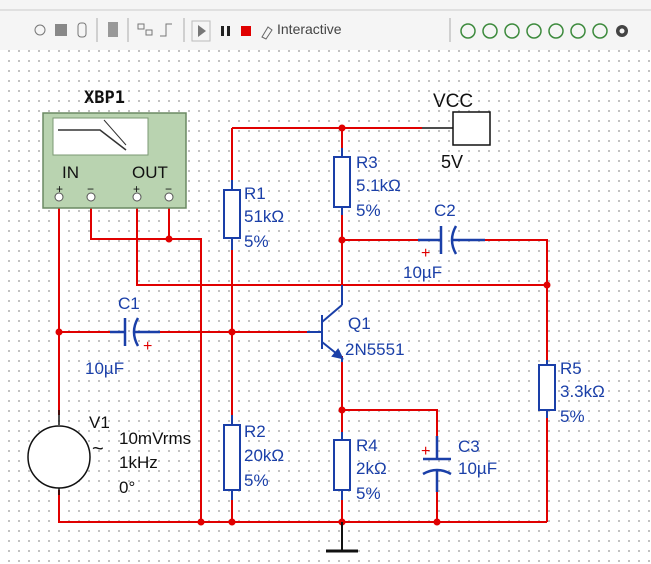  Describe the element at coordinates (367, 162) in the screenshot. I see `r3-ref: R3` at that location.